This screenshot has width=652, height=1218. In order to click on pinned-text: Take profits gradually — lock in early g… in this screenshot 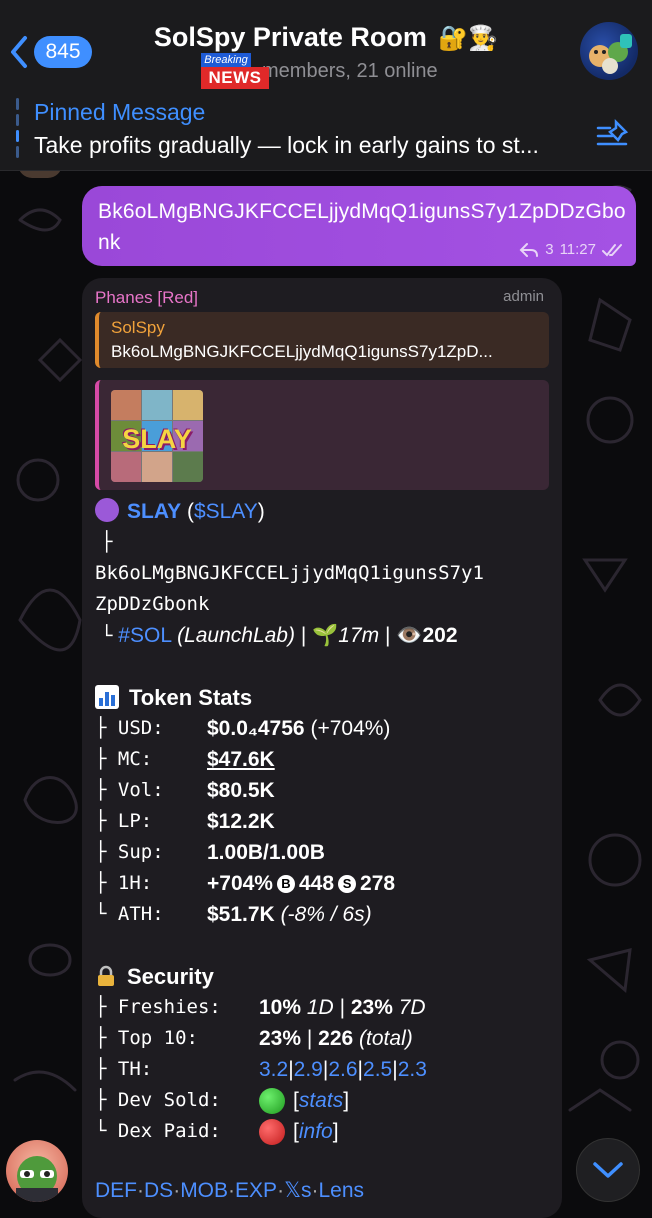, I will do `click(286, 145)`.